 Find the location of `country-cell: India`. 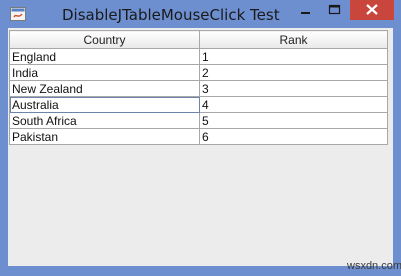

country-cell: India is located at coordinates (104, 72).